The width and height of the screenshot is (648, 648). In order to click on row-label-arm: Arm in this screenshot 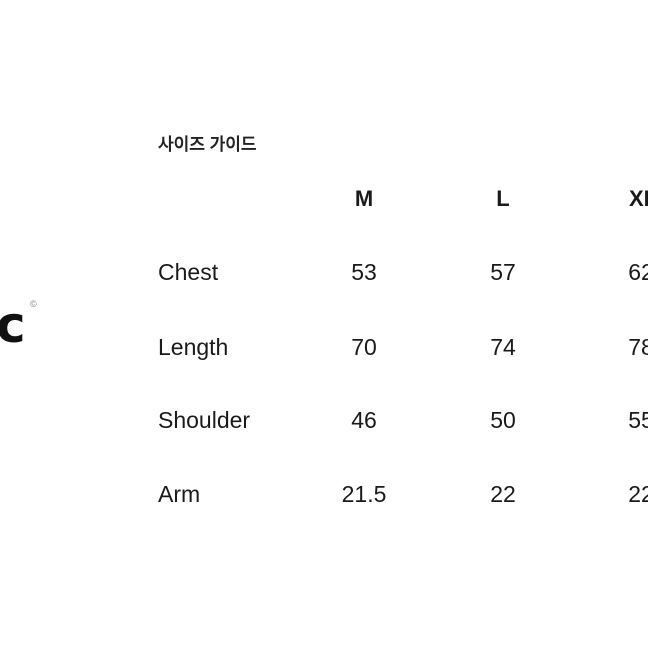, I will do `click(179, 494)`.